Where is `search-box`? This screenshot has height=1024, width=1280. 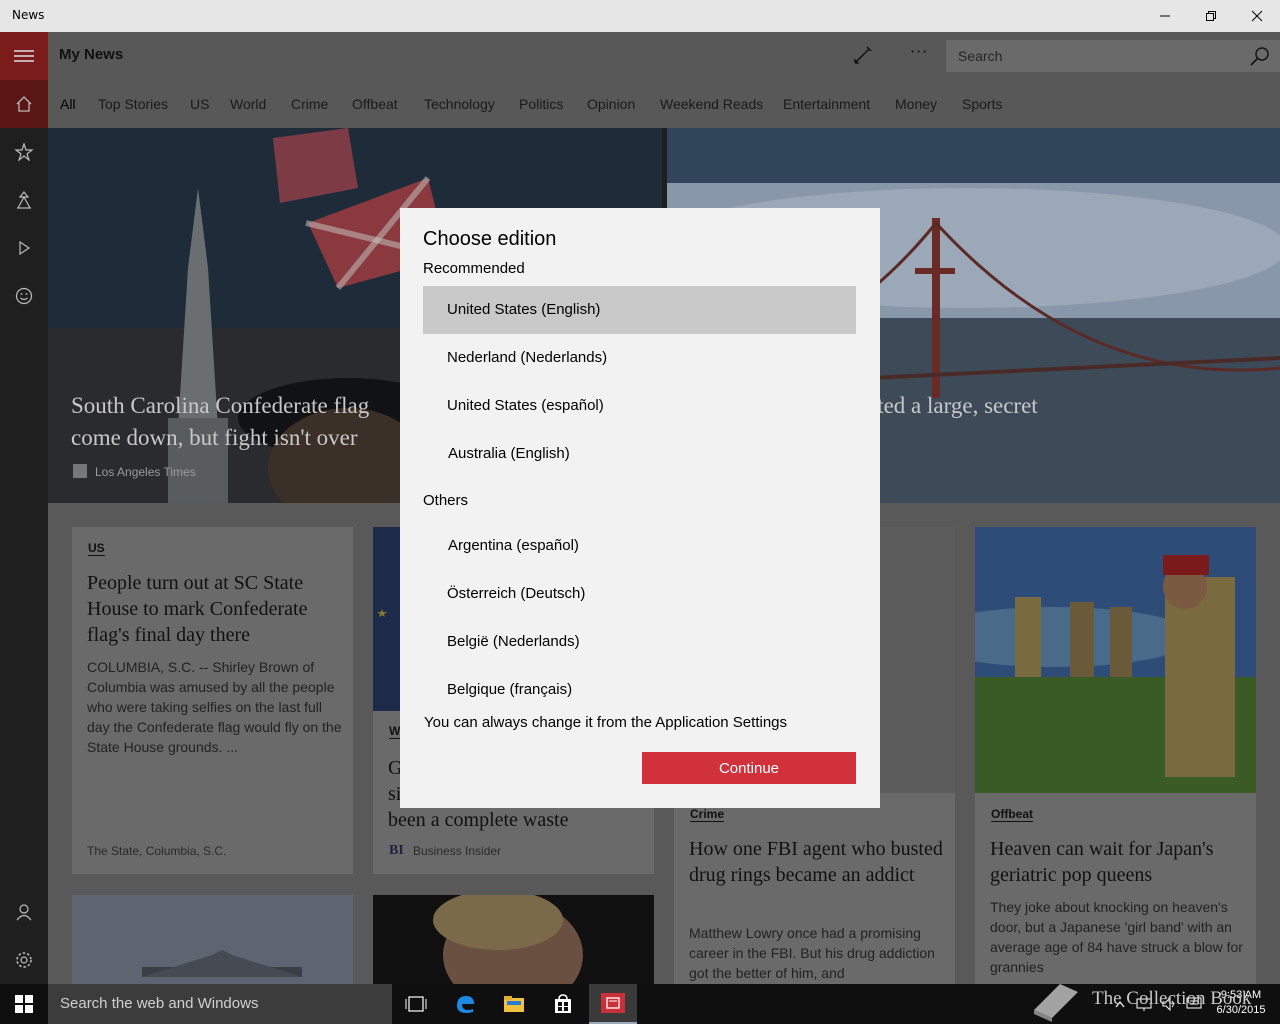 search-box is located at coordinates (1113, 56).